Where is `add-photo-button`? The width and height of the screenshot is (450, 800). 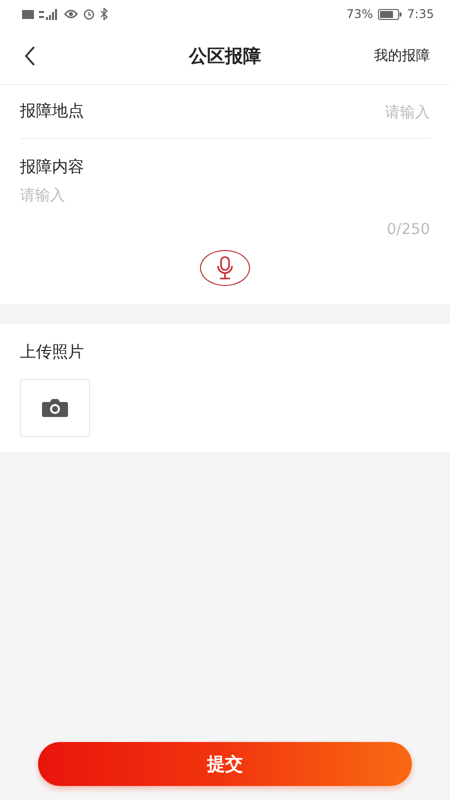
add-photo-button is located at coordinates (55, 408).